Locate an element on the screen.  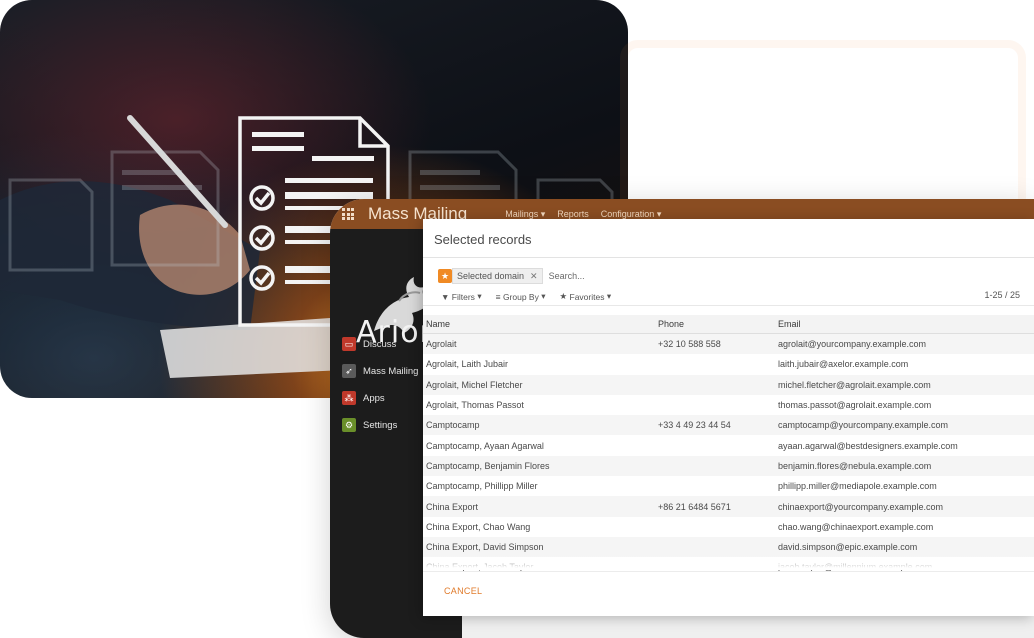
filter-toolbar: ▼ Filters ▾ ≡ Group By ▾ ★ Favorites ▾ is located at coordinates (533, 296).